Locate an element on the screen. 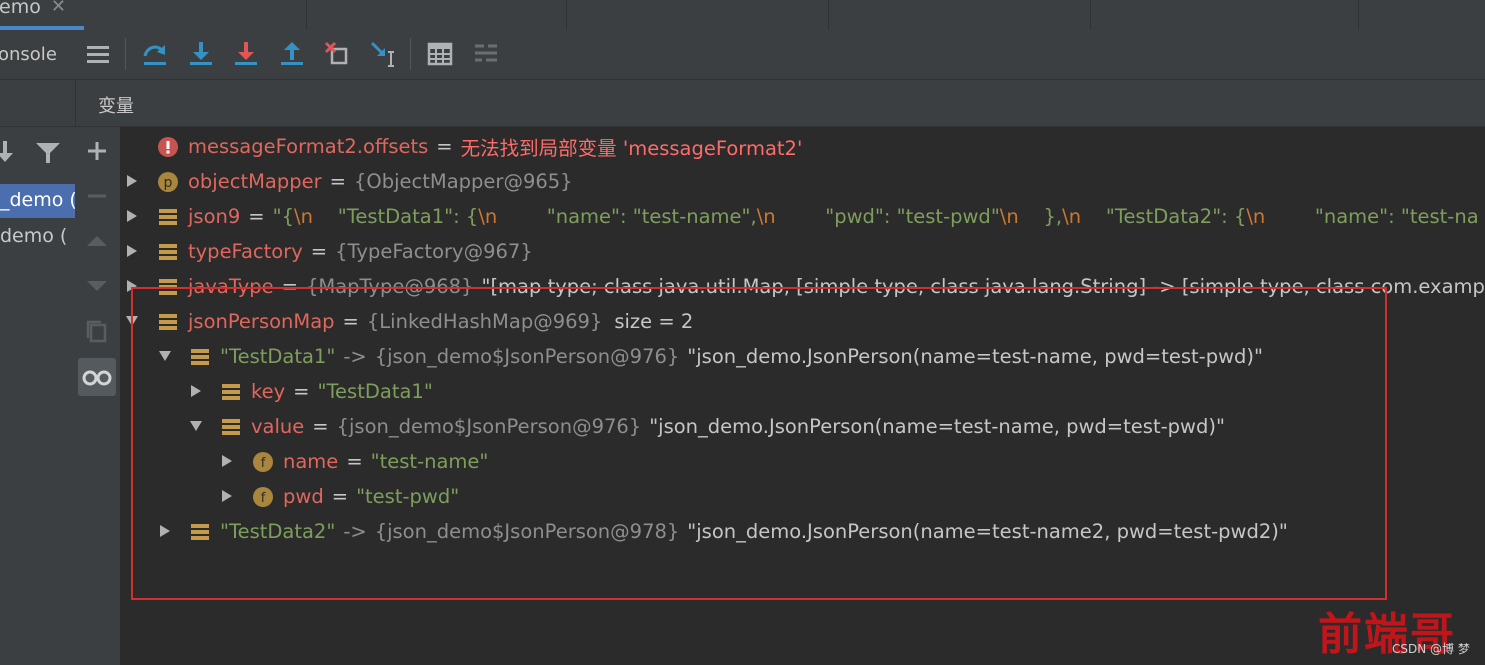 The height and width of the screenshot is (665, 1485). variable-row: typeFactory = {TypeFactory@967} is located at coordinates (345, 251).